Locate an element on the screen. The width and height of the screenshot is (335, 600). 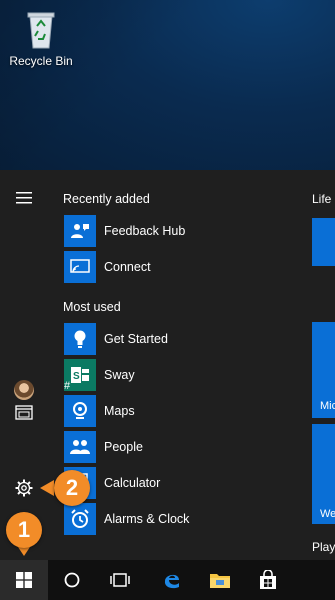
store-bag-icon is located at coordinates (268, 579).